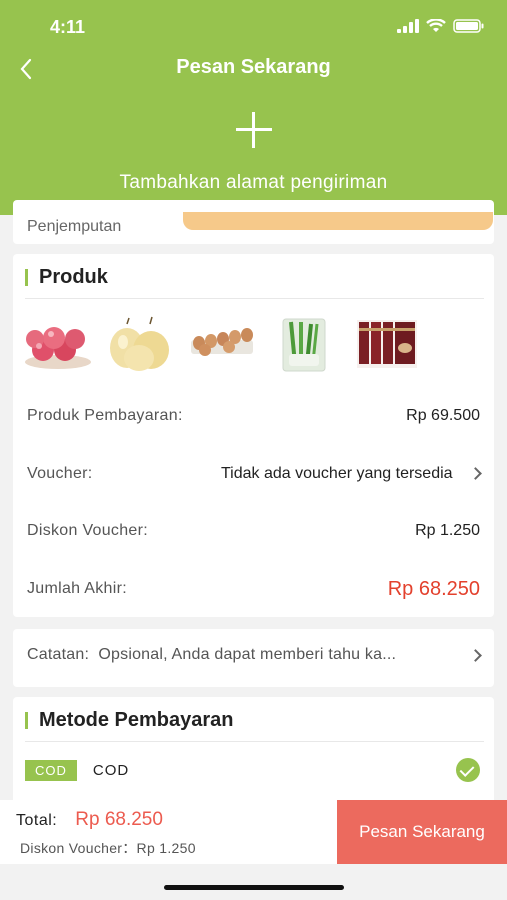 The width and height of the screenshot is (507, 900). Describe the element at coordinates (60, 473) in the screenshot. I see `voucher-label: Voucher:` at that location.